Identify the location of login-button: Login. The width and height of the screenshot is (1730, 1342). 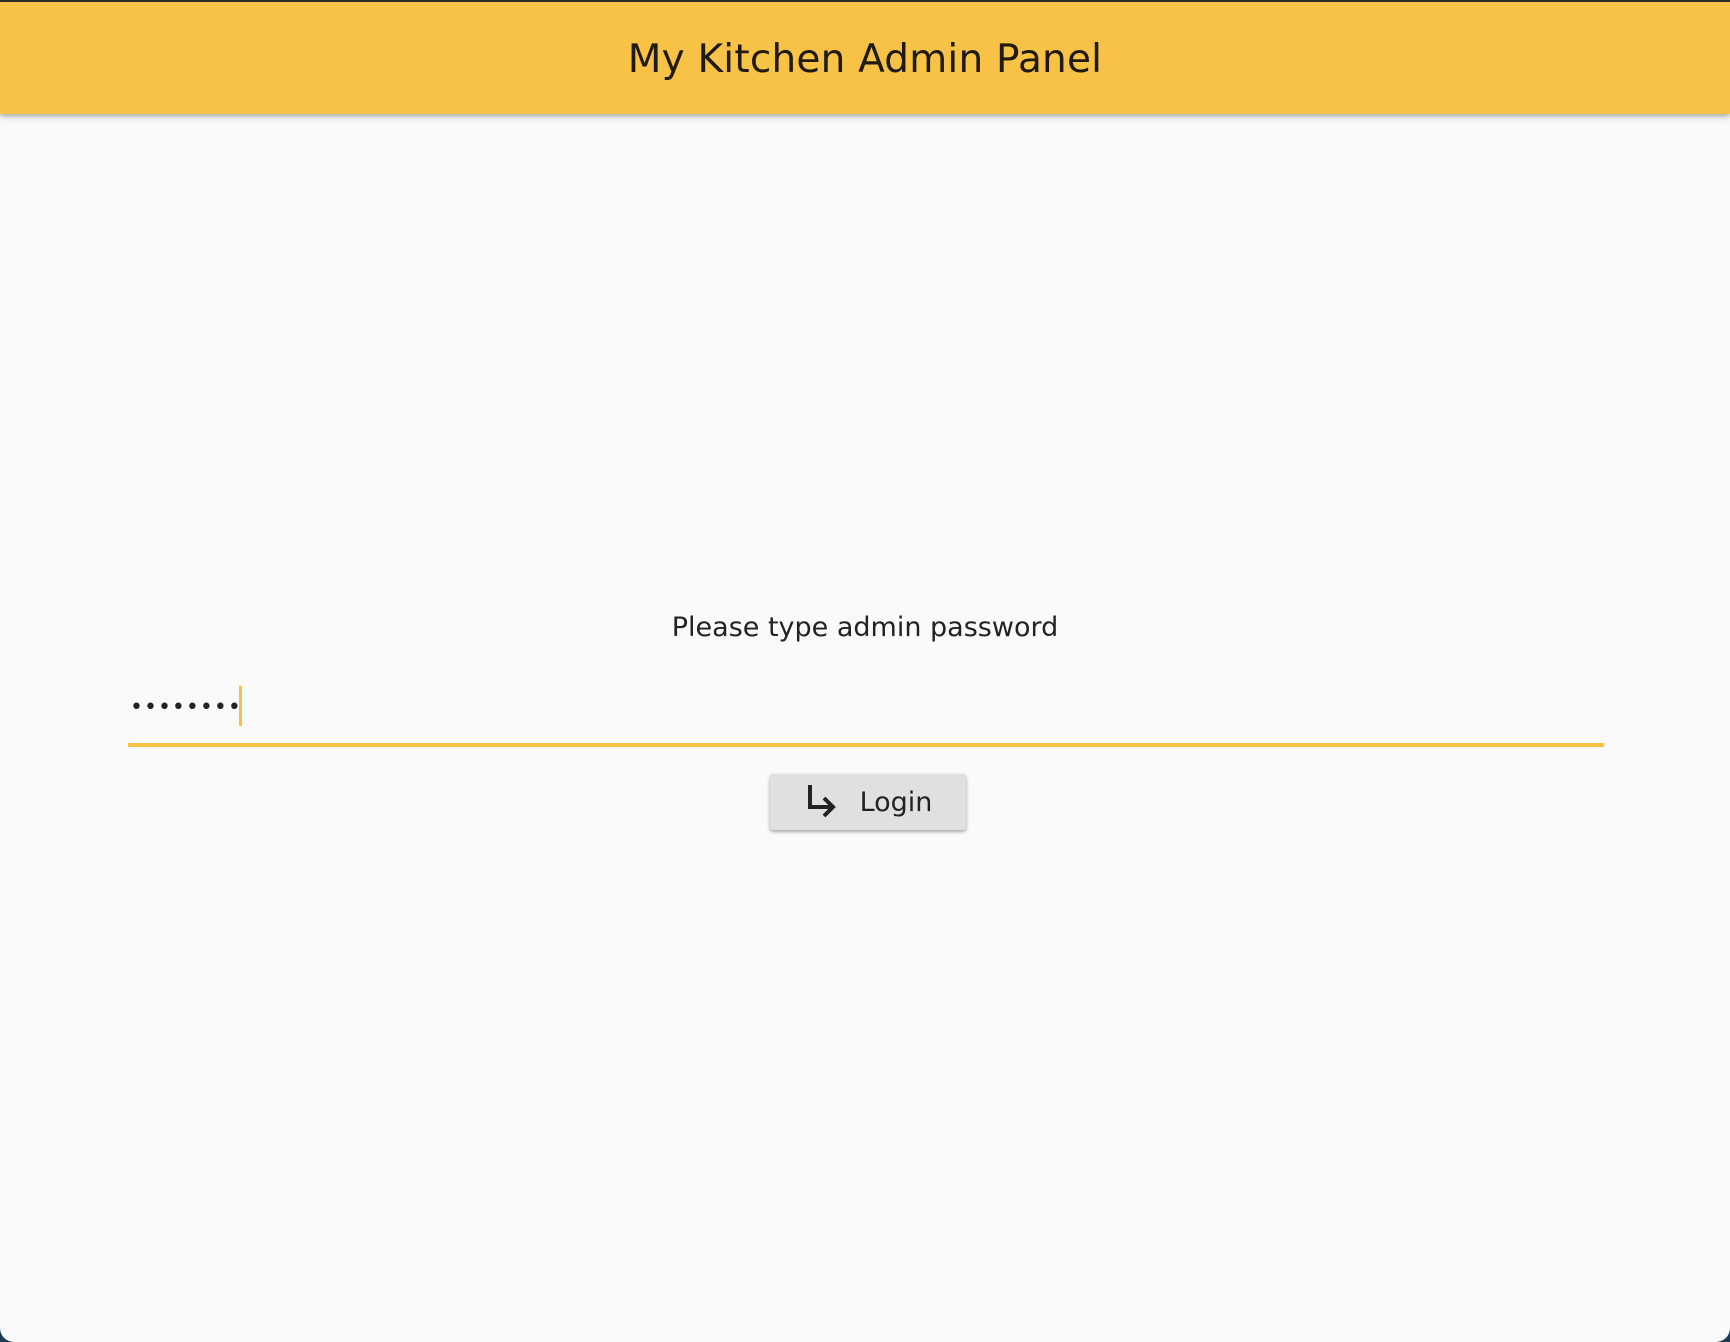
(868, 802).